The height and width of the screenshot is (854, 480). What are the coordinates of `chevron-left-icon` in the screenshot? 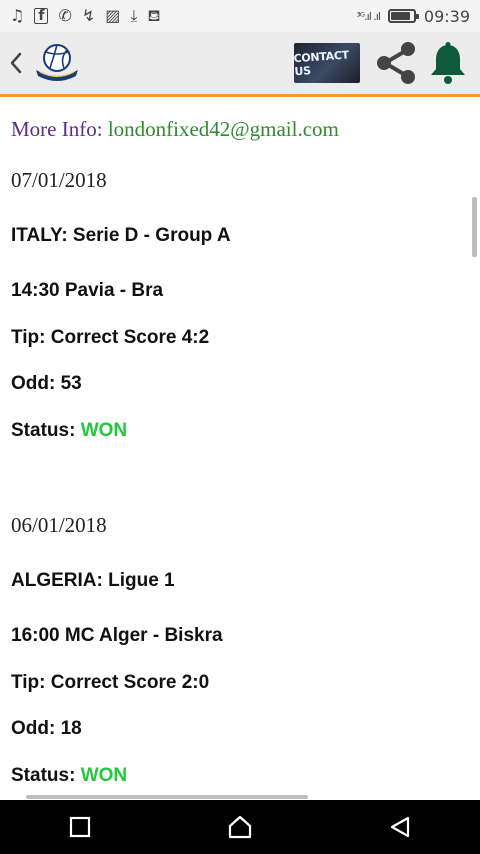 It's located at (16, 63).